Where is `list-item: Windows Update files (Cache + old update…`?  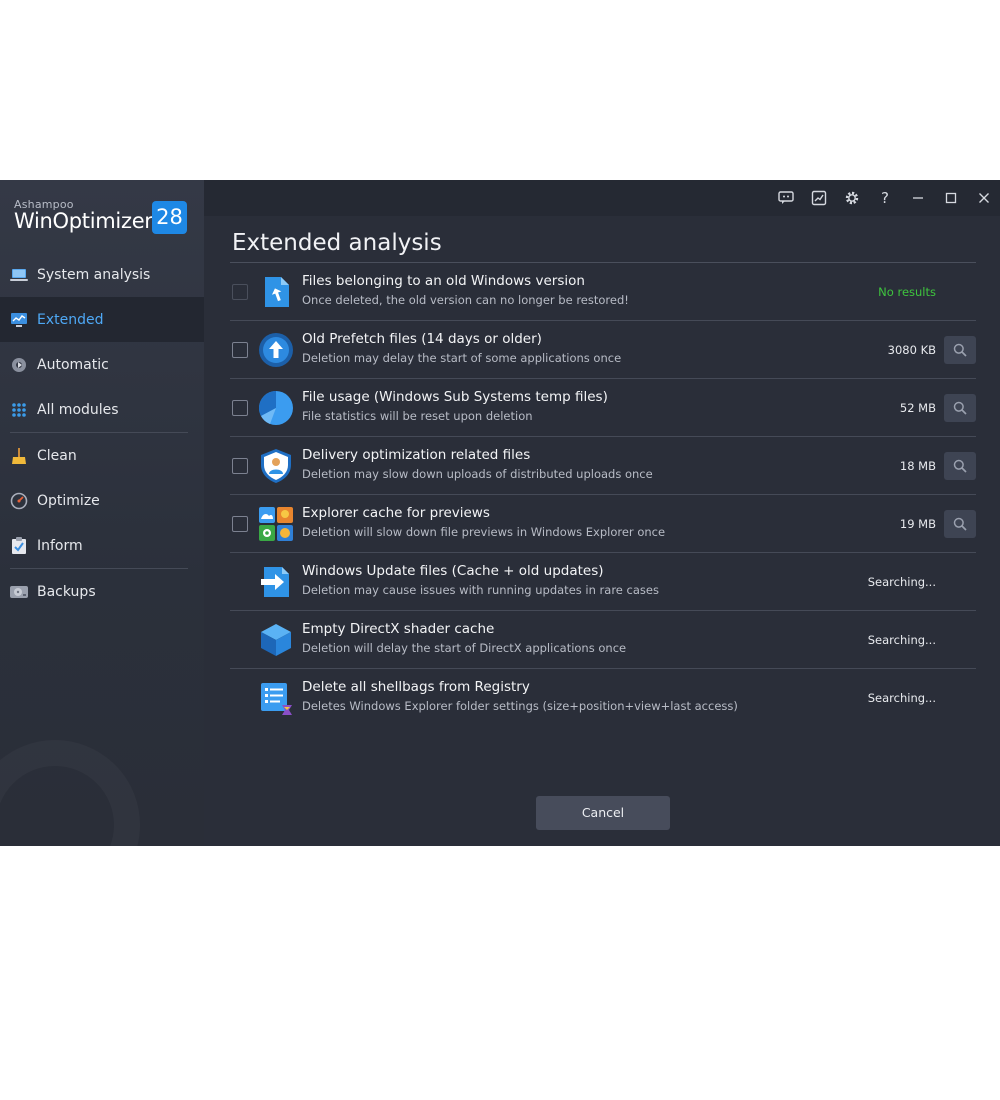 list-item: Windows Update files (Cache + old update… is located at coordinates (603, 582).